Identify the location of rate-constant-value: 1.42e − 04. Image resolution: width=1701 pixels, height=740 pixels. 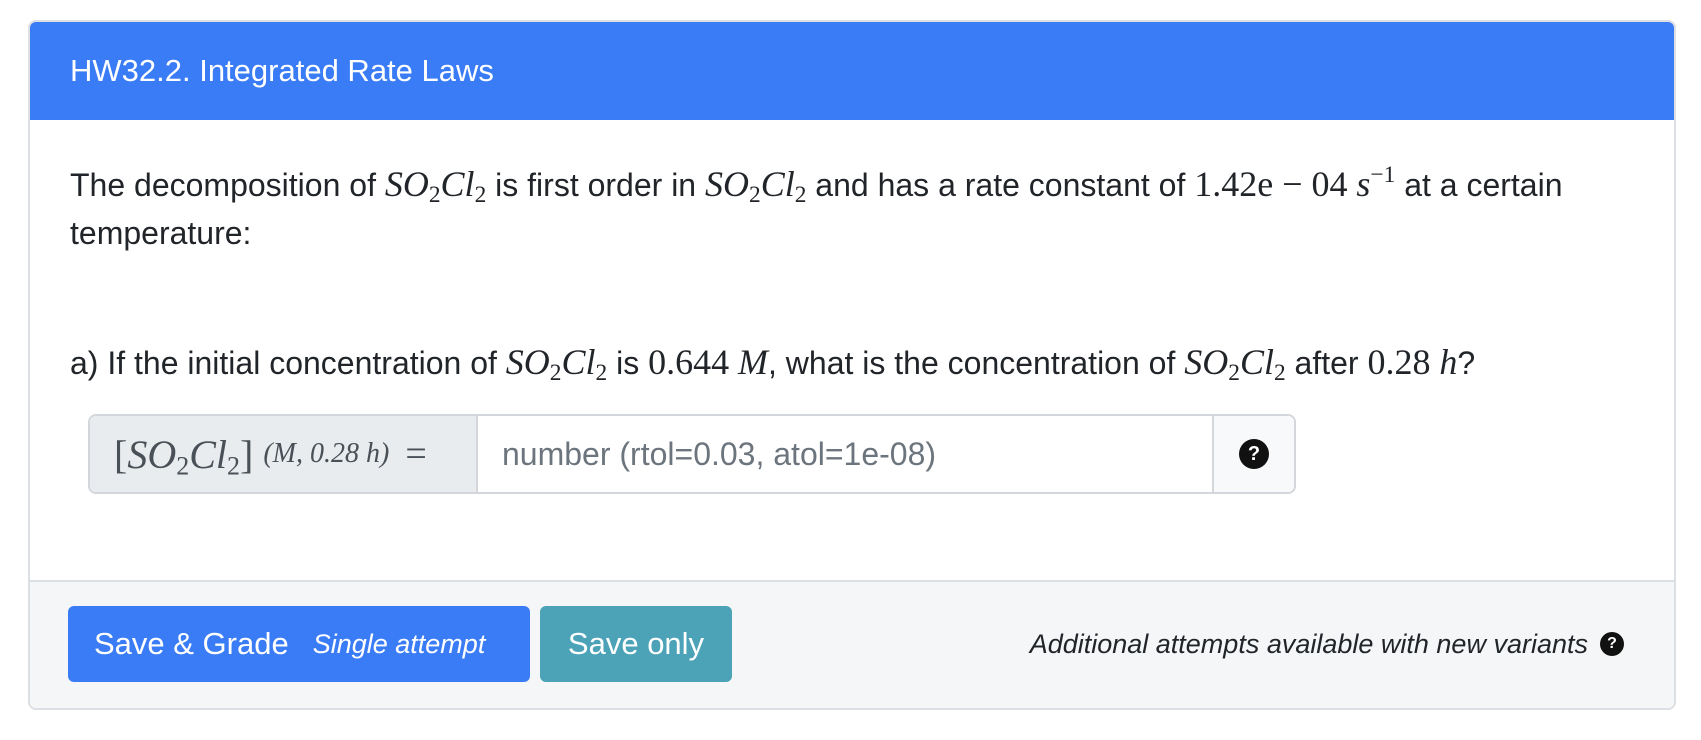
(1271, 184).